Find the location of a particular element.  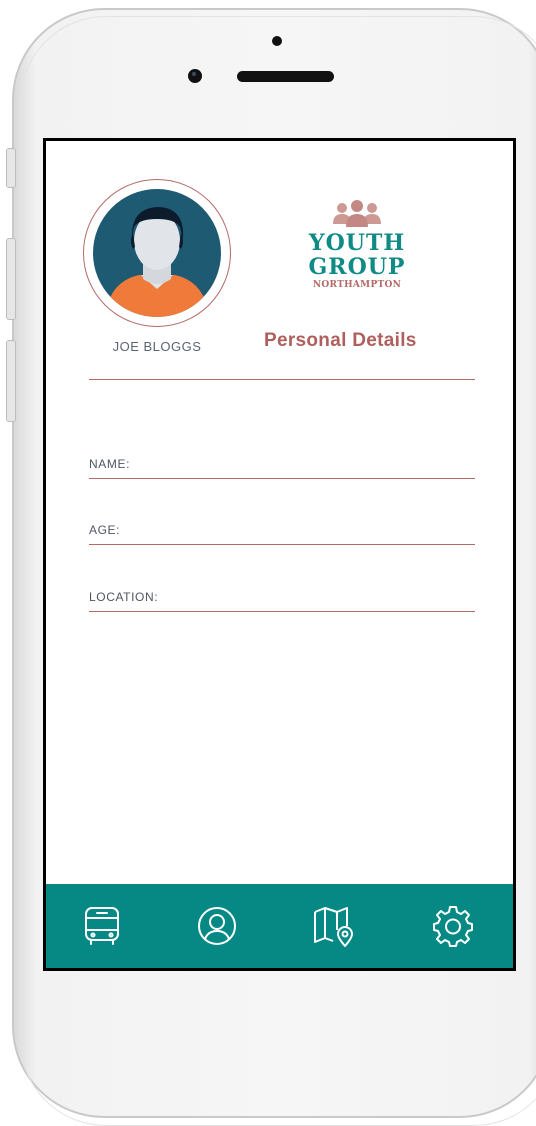

bus-icon is located at coordinates (102, 926).